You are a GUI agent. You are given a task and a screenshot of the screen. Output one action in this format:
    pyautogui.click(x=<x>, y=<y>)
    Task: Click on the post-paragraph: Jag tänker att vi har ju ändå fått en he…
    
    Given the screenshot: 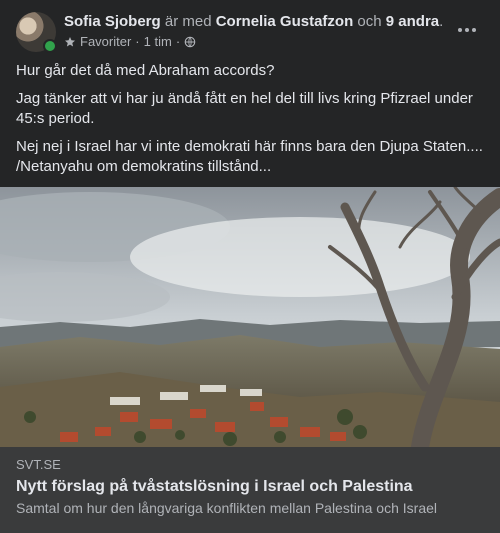 What is the action you would take?
    pyautogui.click(x=244, y=108)
    